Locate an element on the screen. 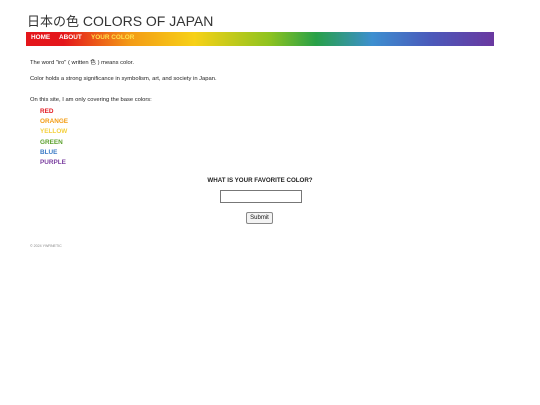 This screenshot has height=405, width=540. site-title-jp: 日本の色 is located at coordinates (53, 22).